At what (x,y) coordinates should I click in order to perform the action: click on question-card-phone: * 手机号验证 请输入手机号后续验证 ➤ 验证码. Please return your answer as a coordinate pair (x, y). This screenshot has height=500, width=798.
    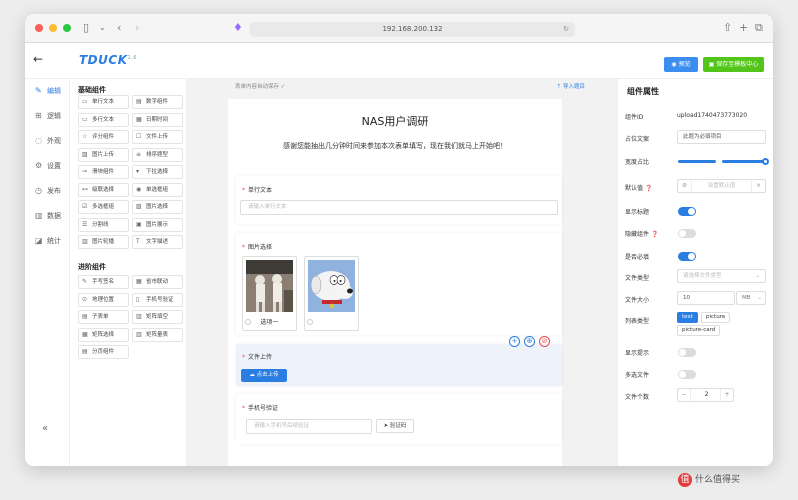
    Looking at the image, I should click on (399, 419).